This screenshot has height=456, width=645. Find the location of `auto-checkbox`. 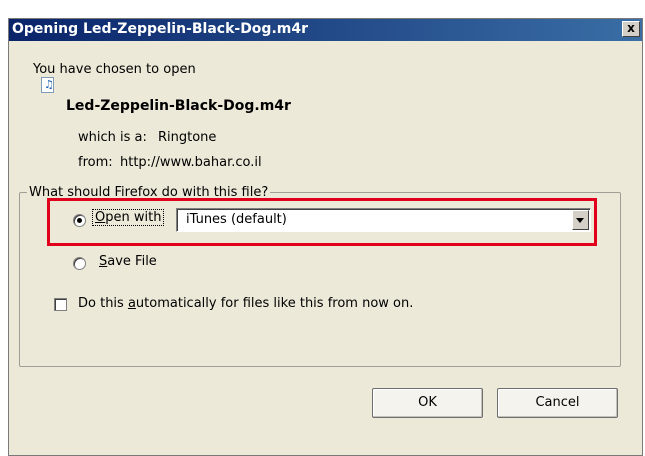

auto-checkbox is located at coordinates (60, 304).